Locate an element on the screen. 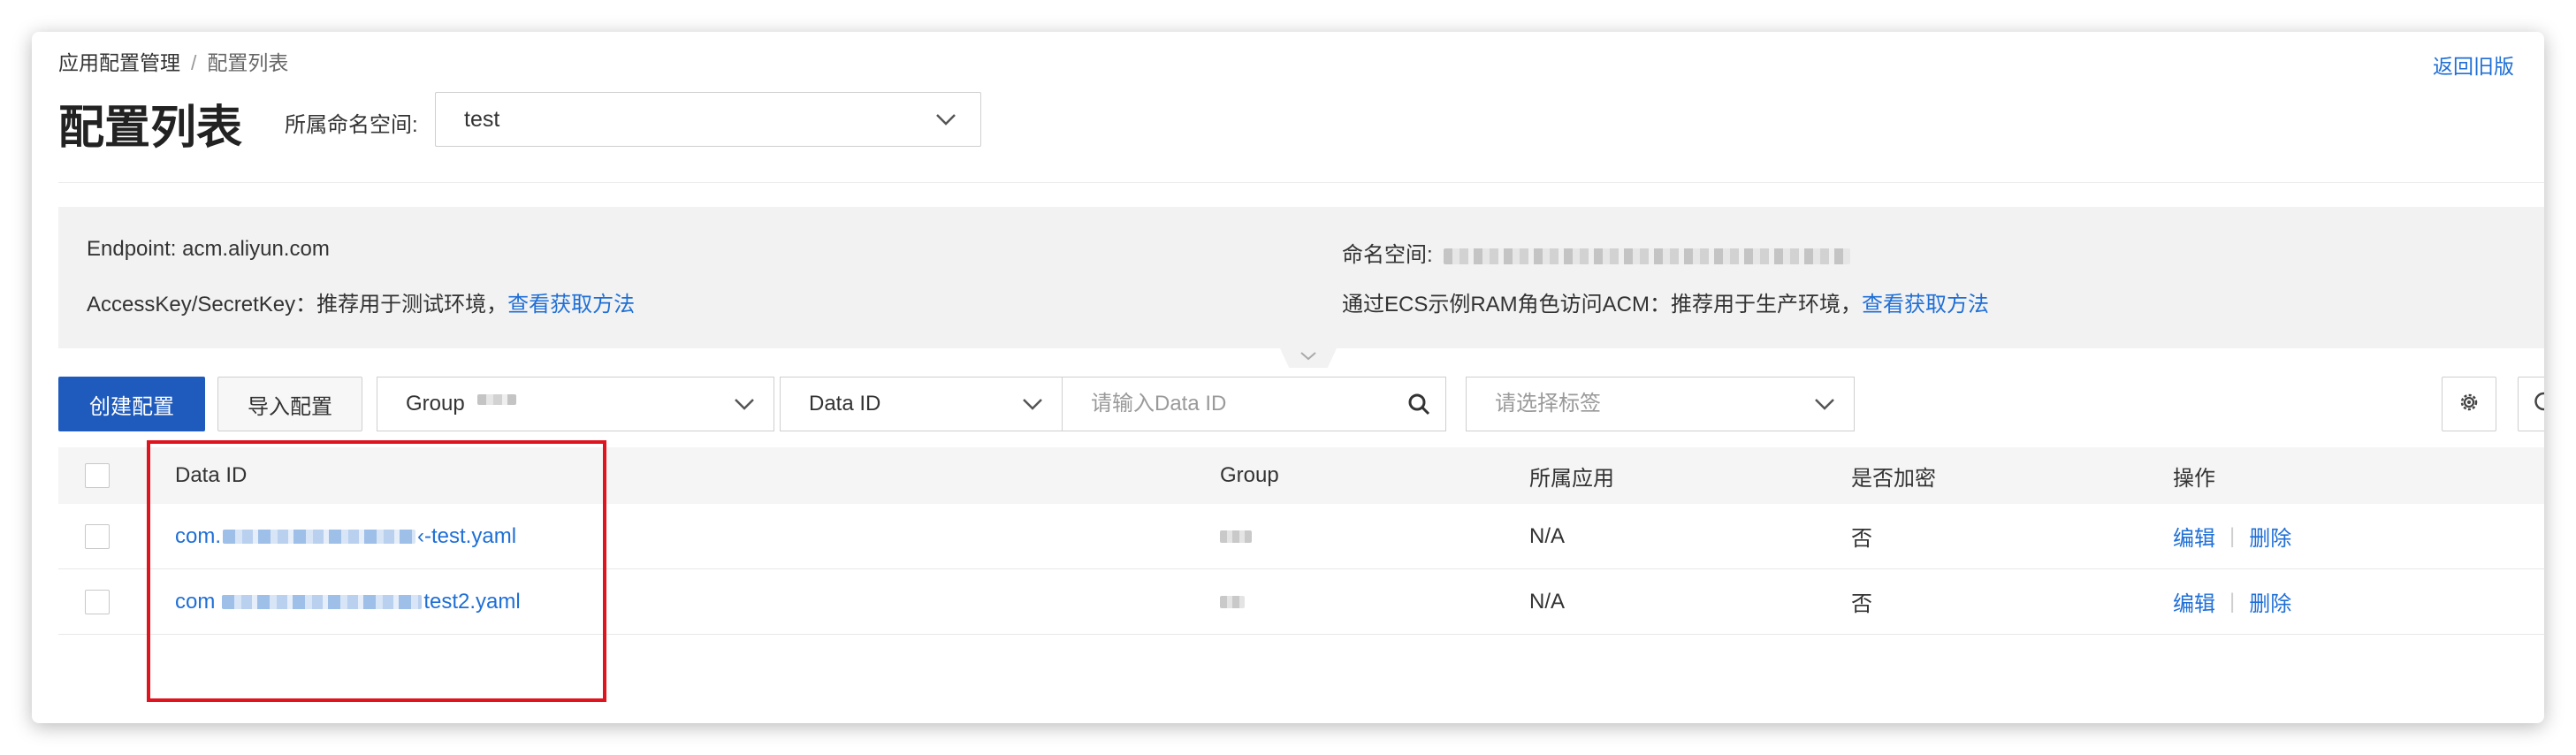 The image size is (2576, 755). namespace-select: test is located at coordinates (708, 119).